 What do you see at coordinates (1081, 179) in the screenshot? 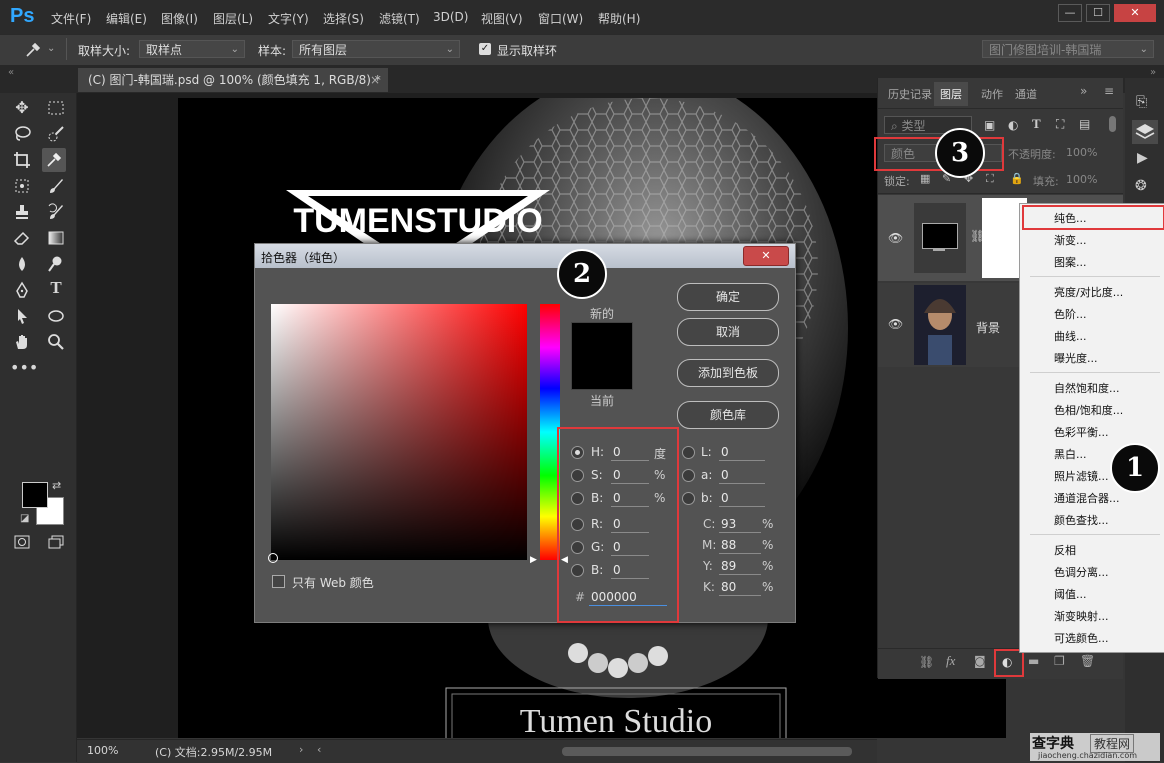
I see `fill-value: 100%` at bounding box center [1081, 179].